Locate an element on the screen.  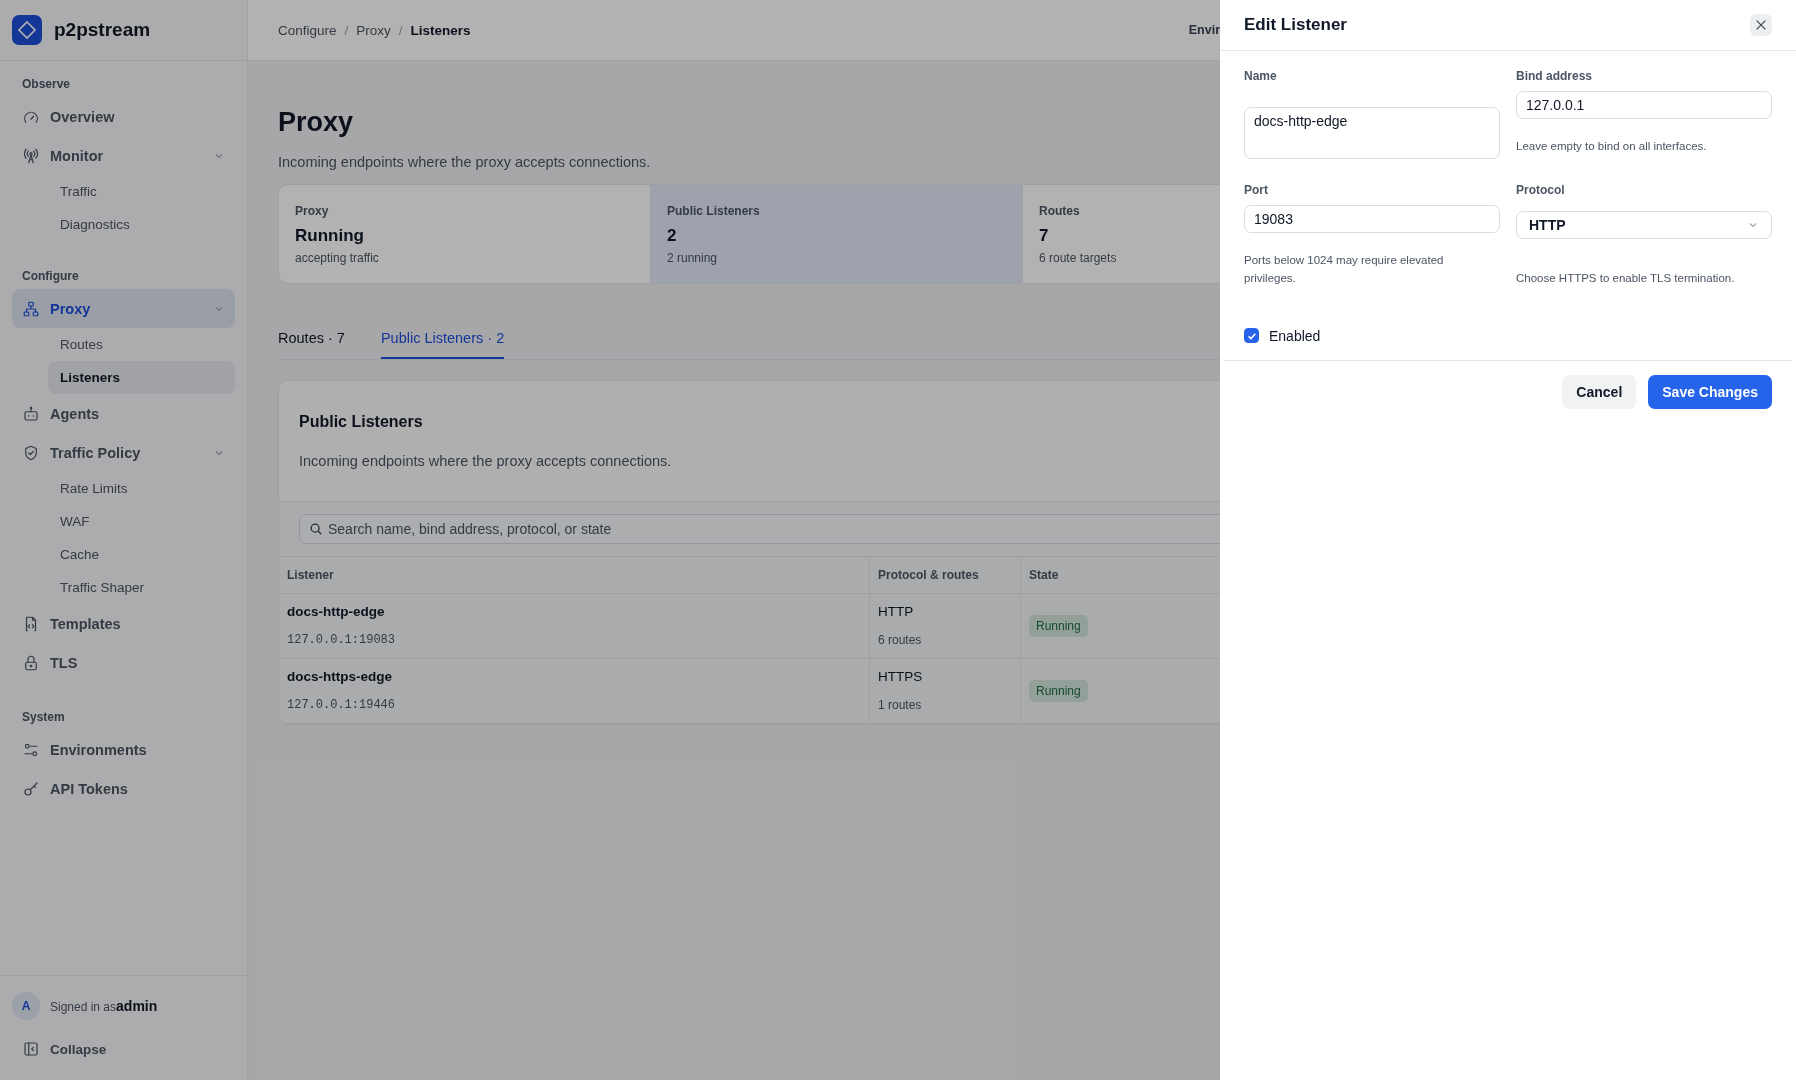
breadcrumb-link: Configure is located at coordinates (307, 30).